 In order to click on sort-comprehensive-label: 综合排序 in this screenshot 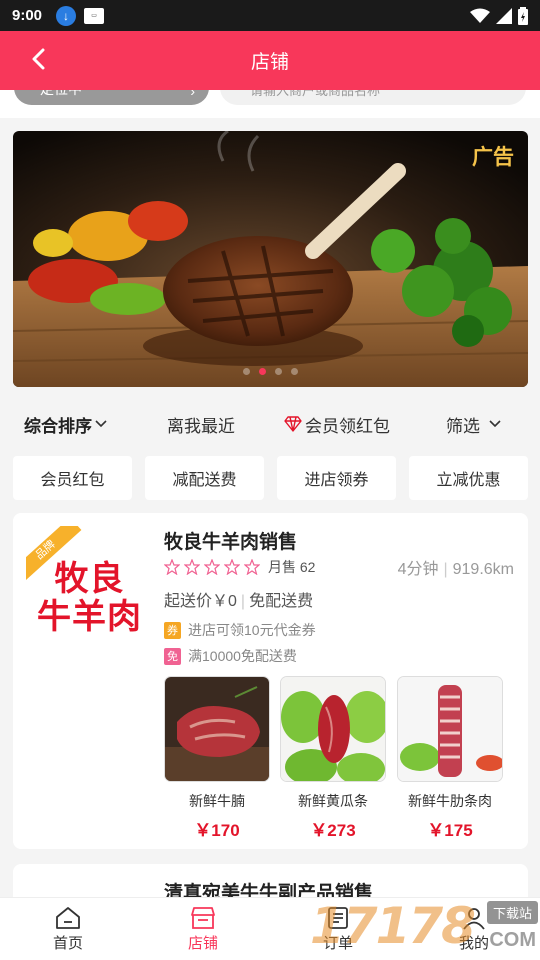, I will do `click(58, 426)`.